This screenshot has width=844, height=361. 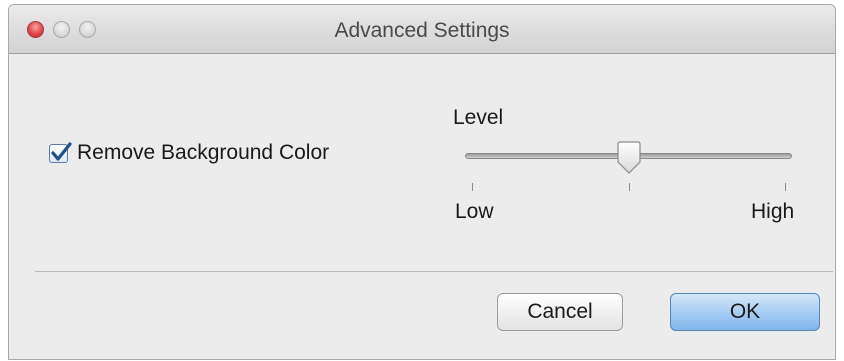 I want to click on slider-tick-max, so click(x=785, y=187).